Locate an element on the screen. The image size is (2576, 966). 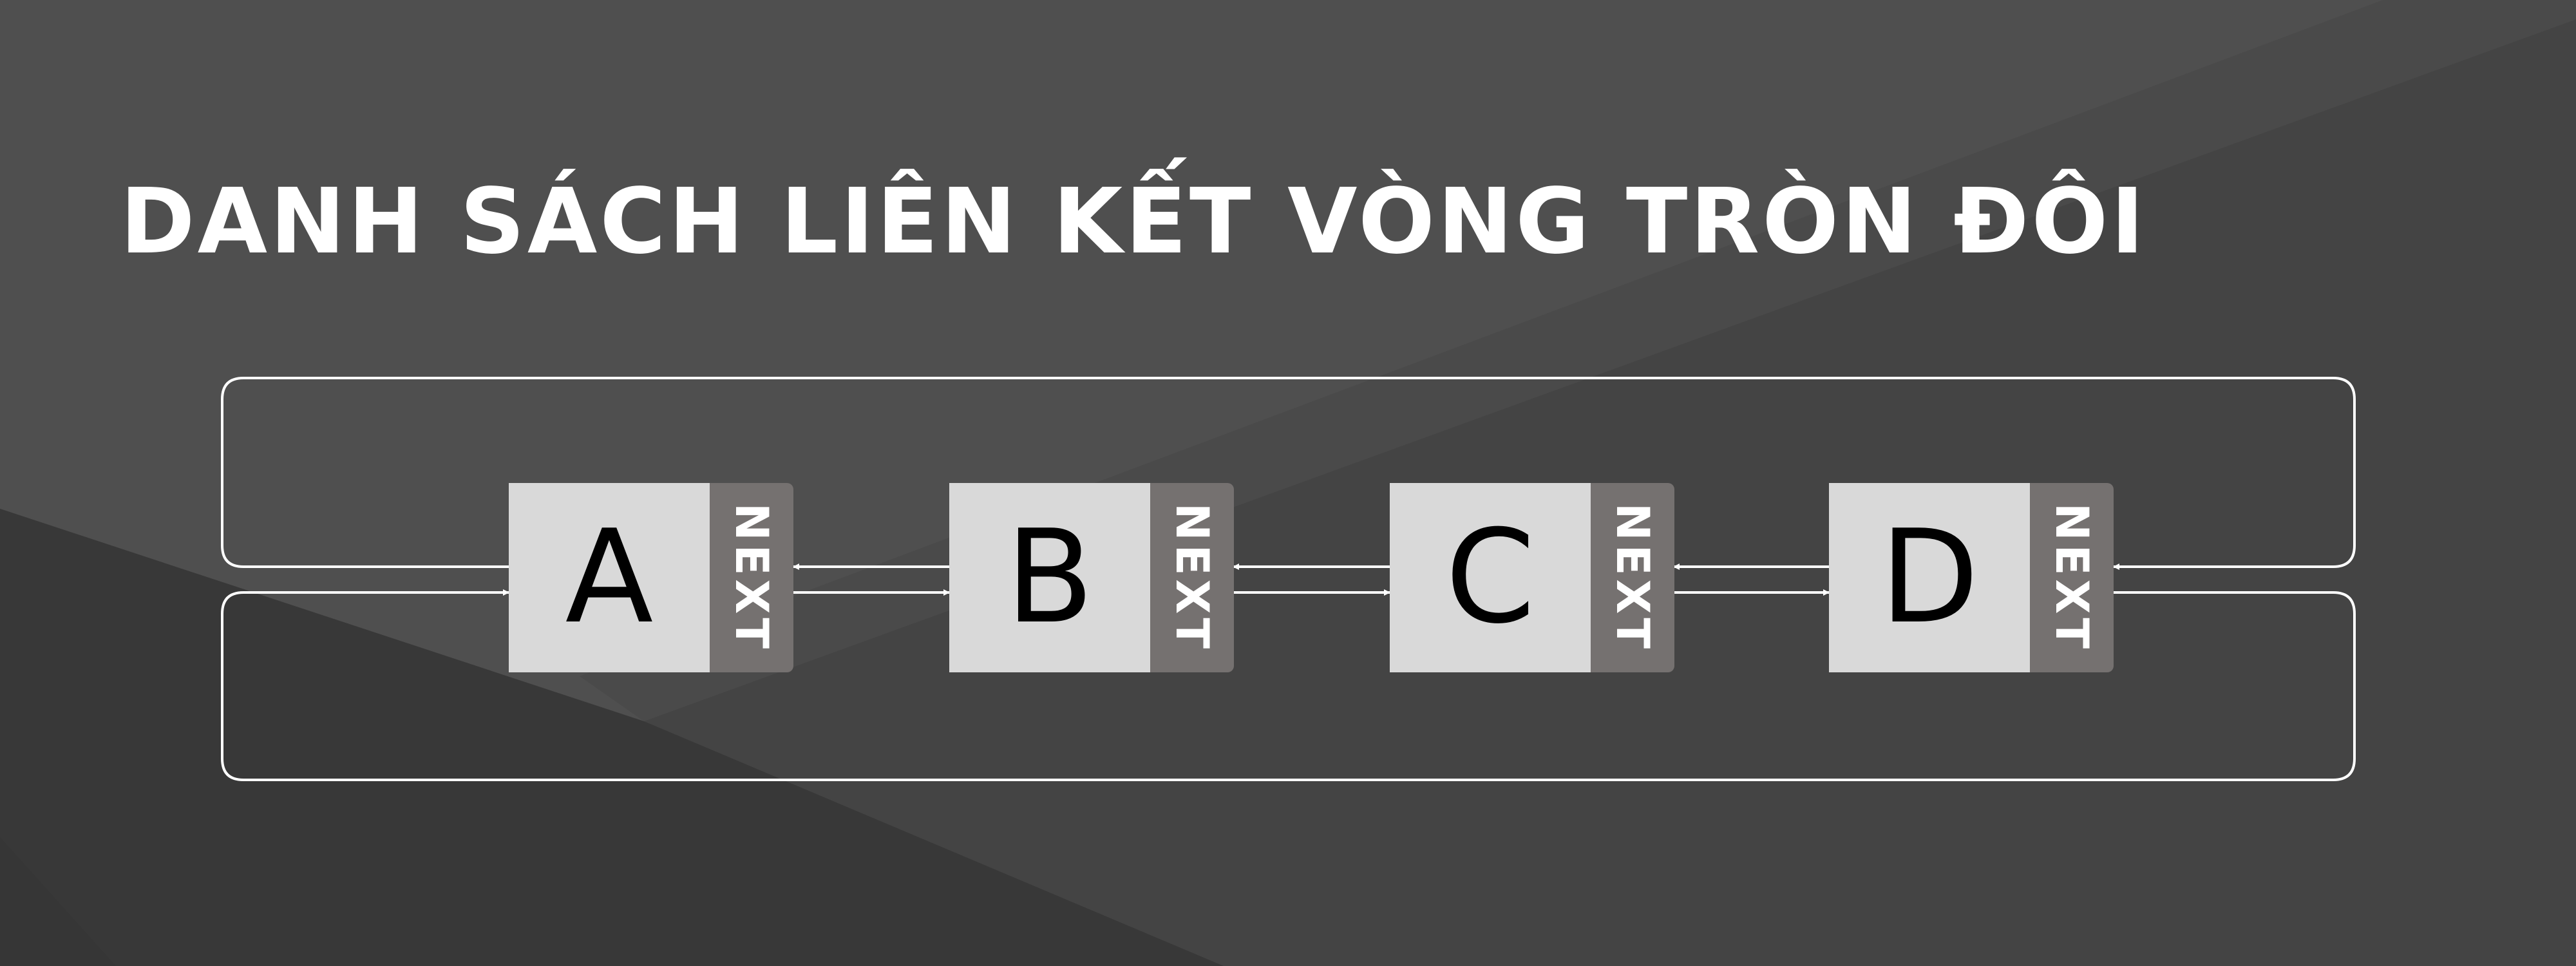
node-value: C is located at coordinates (1490, 577).